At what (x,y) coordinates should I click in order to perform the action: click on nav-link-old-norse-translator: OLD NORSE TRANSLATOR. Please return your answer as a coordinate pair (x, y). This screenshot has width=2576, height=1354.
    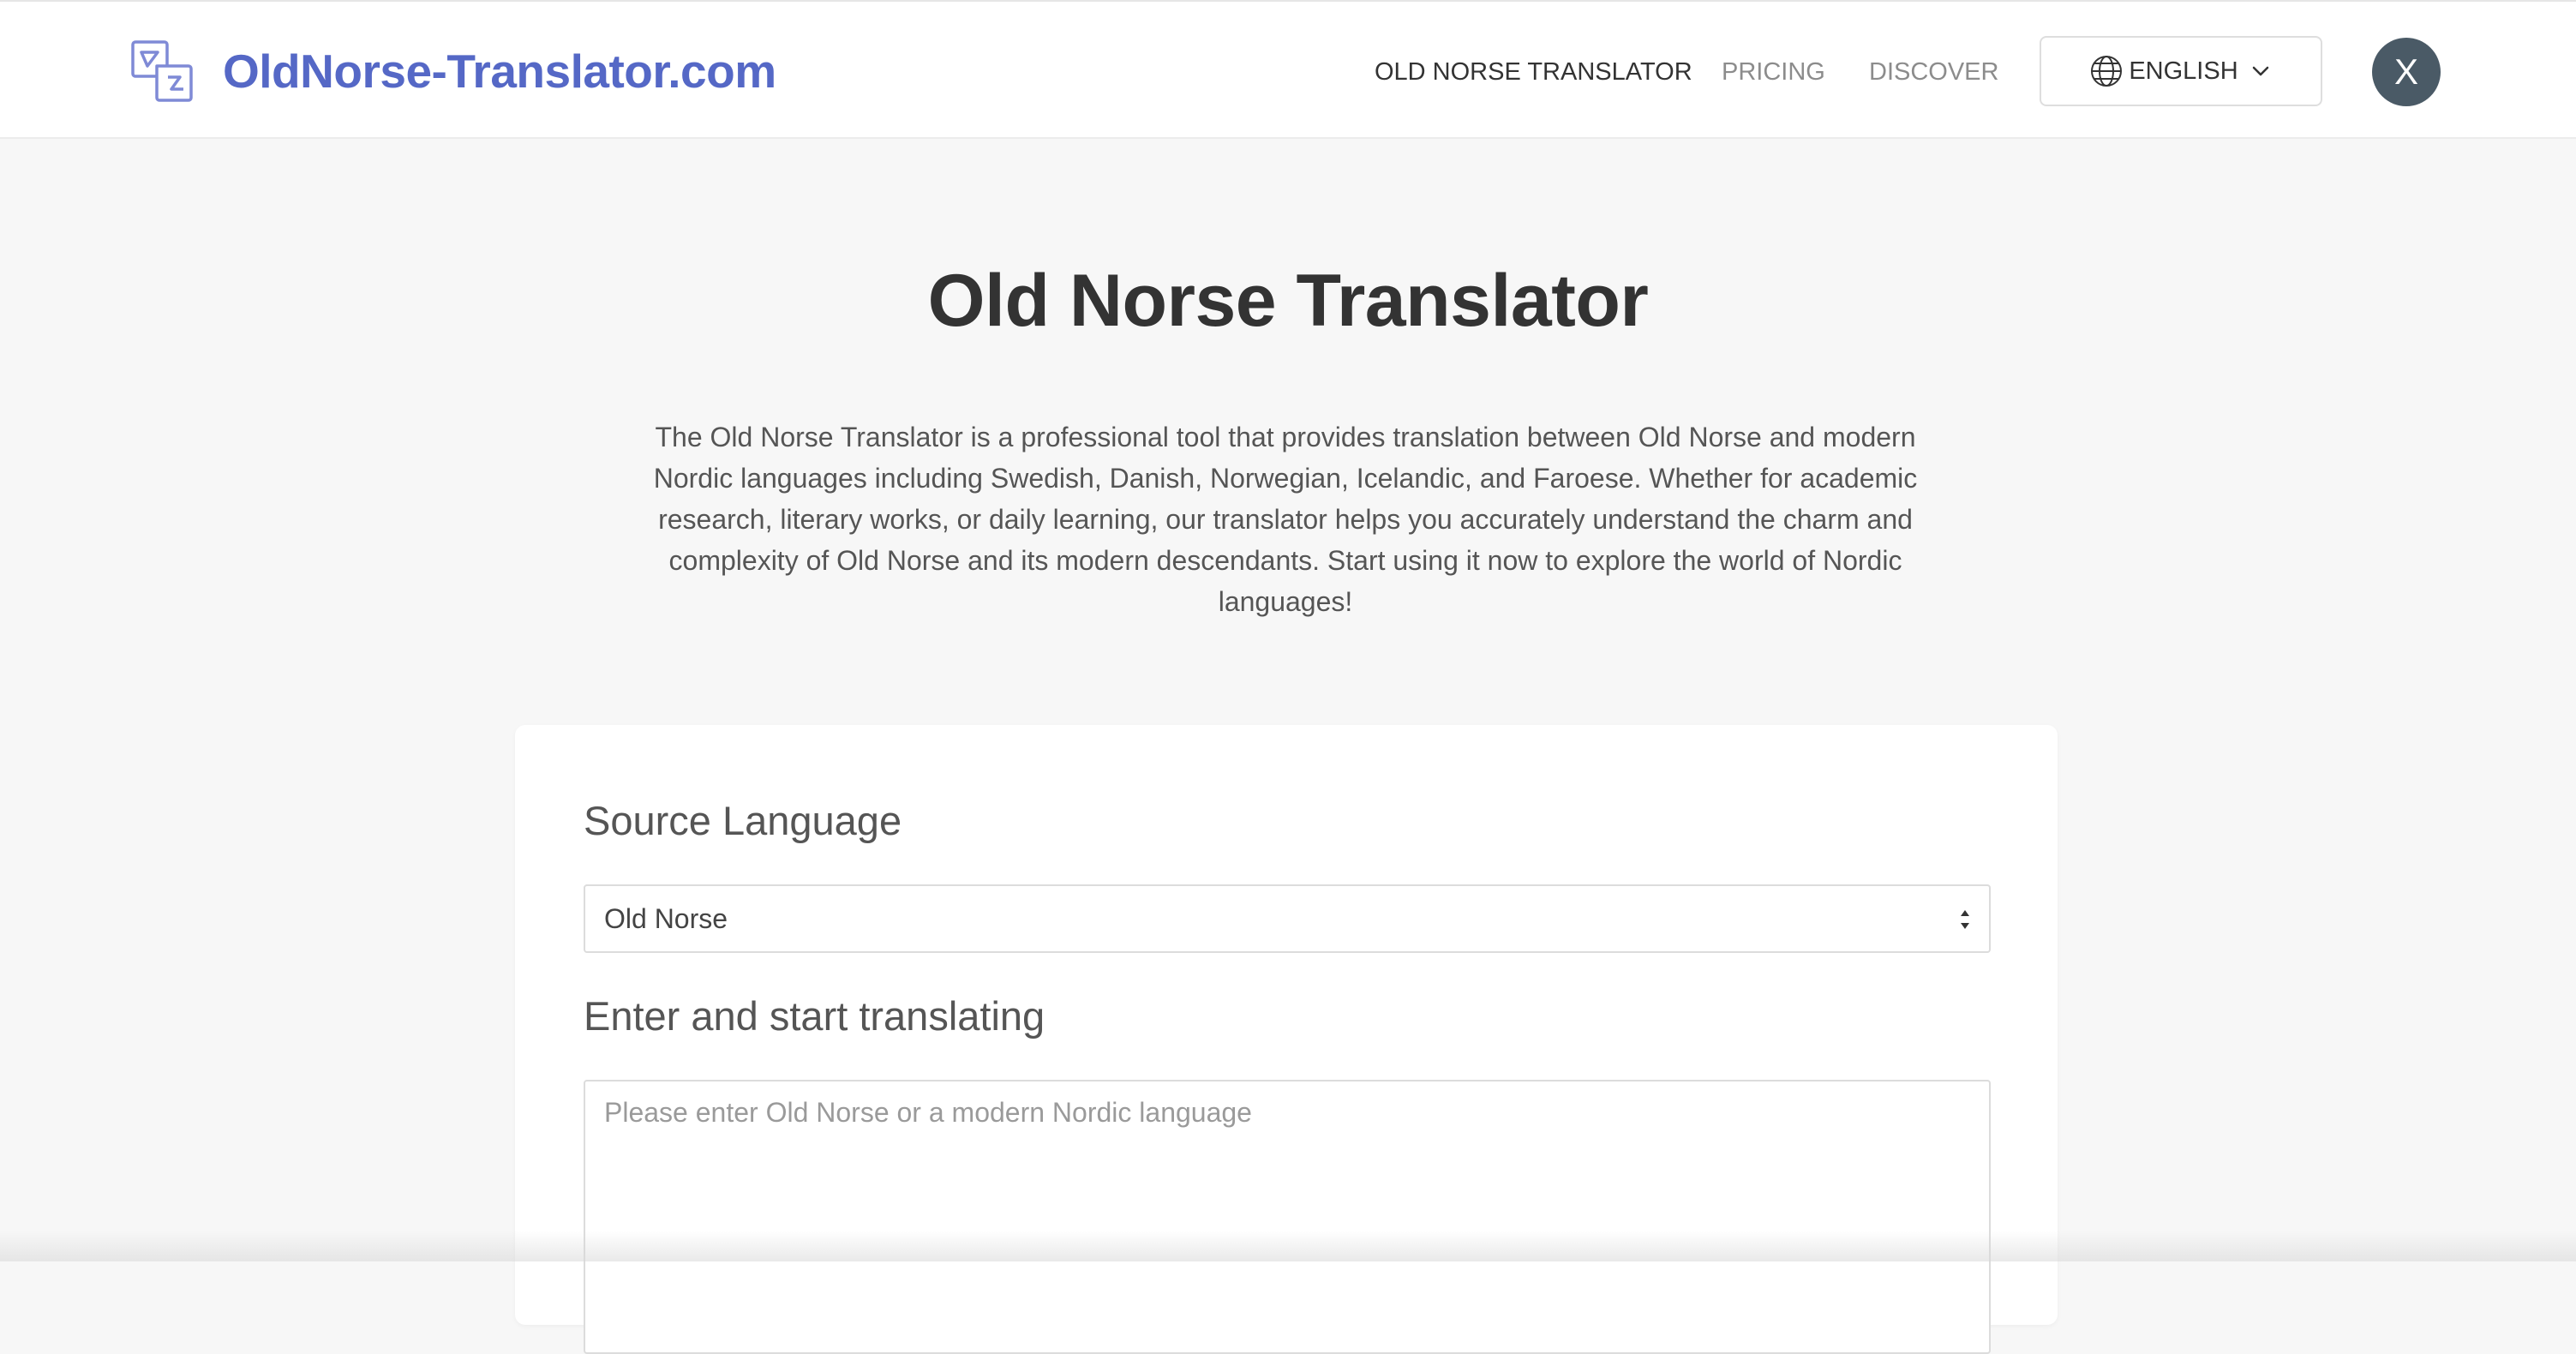
    Looking at the image, I should click on (1533, 72).